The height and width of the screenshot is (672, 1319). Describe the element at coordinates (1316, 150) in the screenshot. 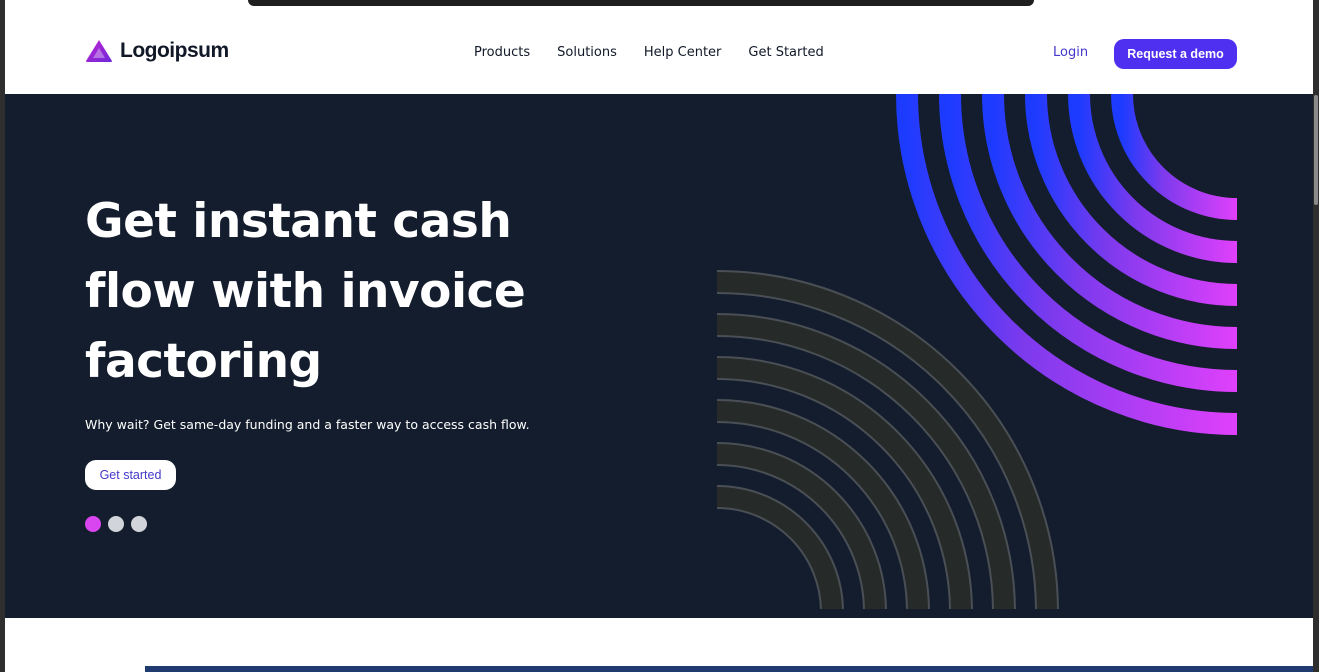

I see `page-scrollbar` at that location.